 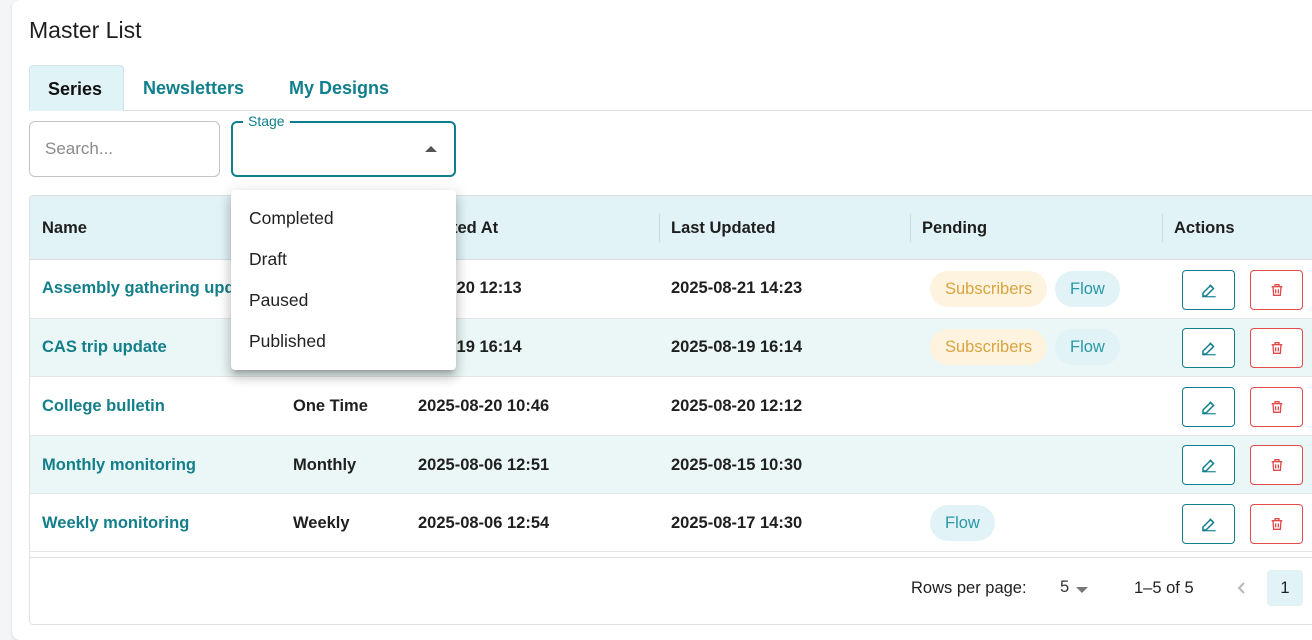 What do you see at coordinates (321, 523) in the screenshot?
I see `type-cell: Weekly` at bounding box center [321, 523].